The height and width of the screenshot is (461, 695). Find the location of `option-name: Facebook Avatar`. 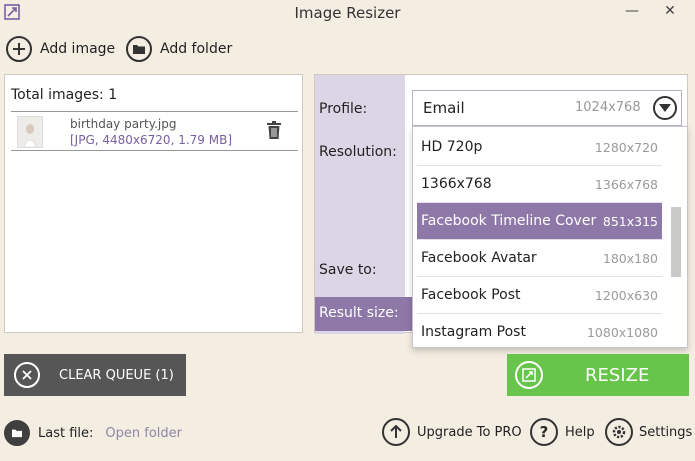

option-name: Facebook Avatar is located at coordinates (479, 258).